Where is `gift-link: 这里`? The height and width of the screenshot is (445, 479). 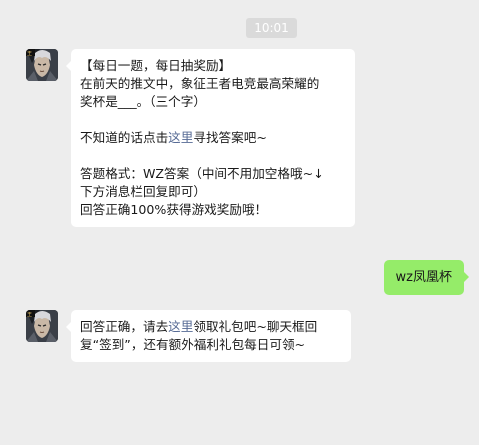
gift-link: 这里 is located at coordinates (180, 326).